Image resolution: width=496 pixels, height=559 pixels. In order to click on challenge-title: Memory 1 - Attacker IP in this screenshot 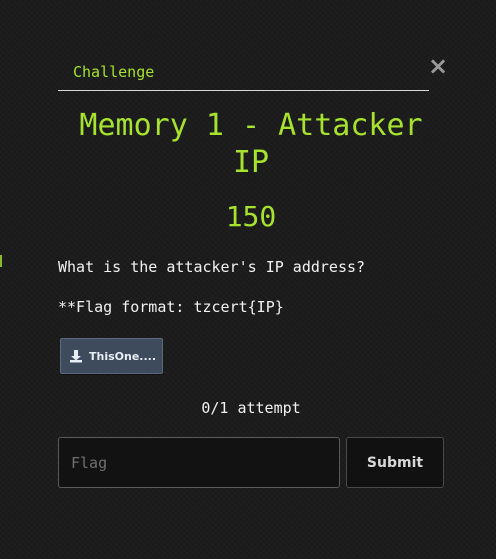, I will do `click(251, 144)`.